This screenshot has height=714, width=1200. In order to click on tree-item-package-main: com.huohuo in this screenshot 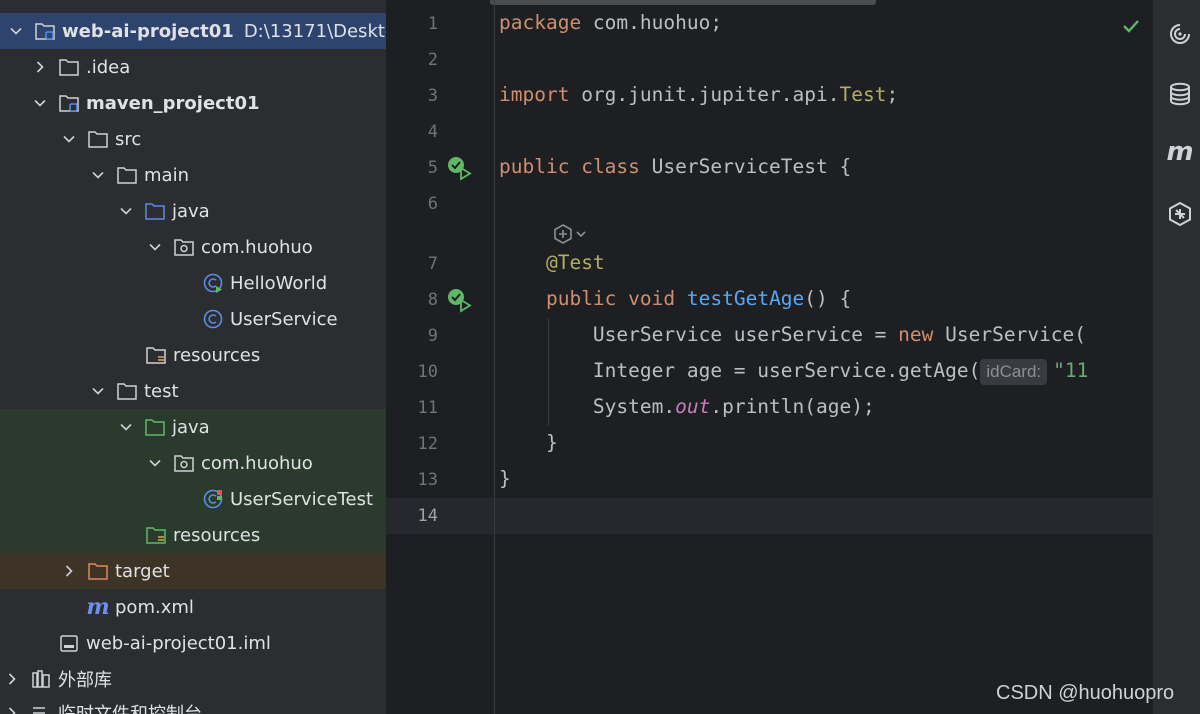, I will do `click(193, 247)`.